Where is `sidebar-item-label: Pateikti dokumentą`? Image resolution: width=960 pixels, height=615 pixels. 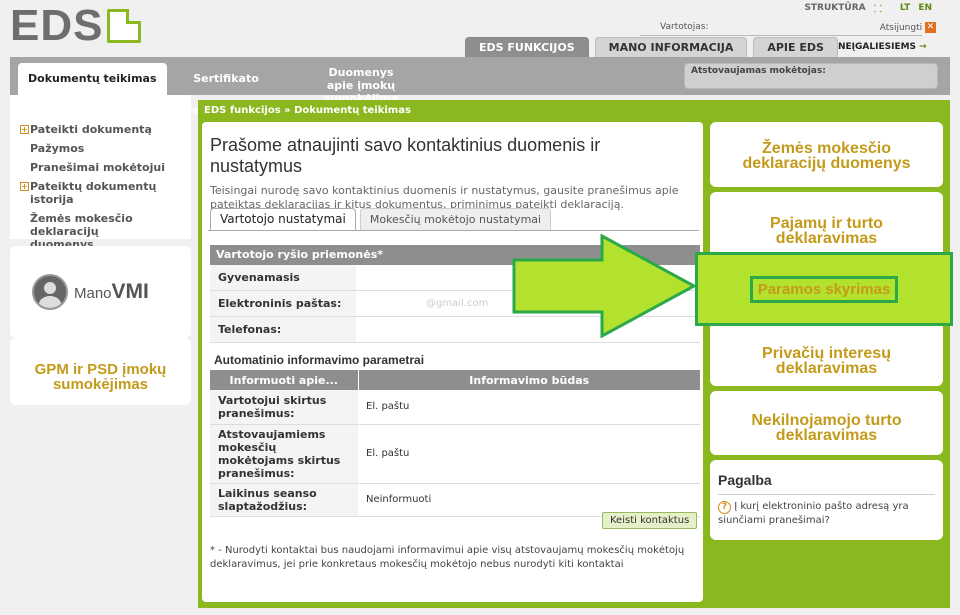
sidebar-item-label: Pateikti dokumentą is located at coordinates (91, 129).